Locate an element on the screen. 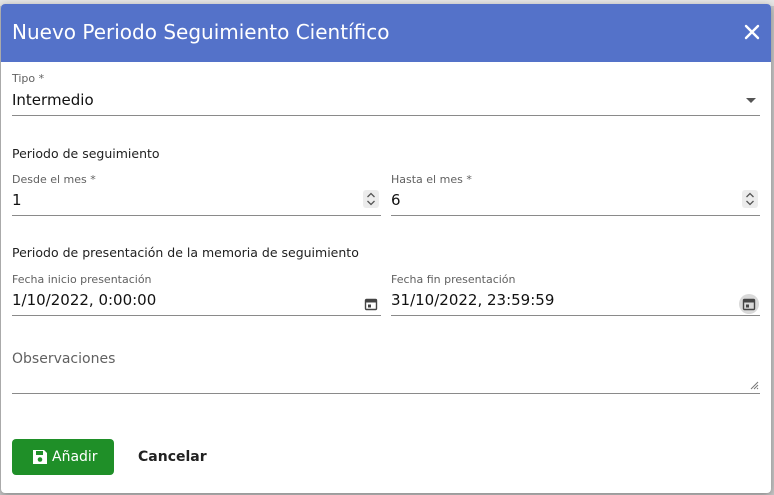  tipo-value: Intermedio is located at coordinates (53, 100).